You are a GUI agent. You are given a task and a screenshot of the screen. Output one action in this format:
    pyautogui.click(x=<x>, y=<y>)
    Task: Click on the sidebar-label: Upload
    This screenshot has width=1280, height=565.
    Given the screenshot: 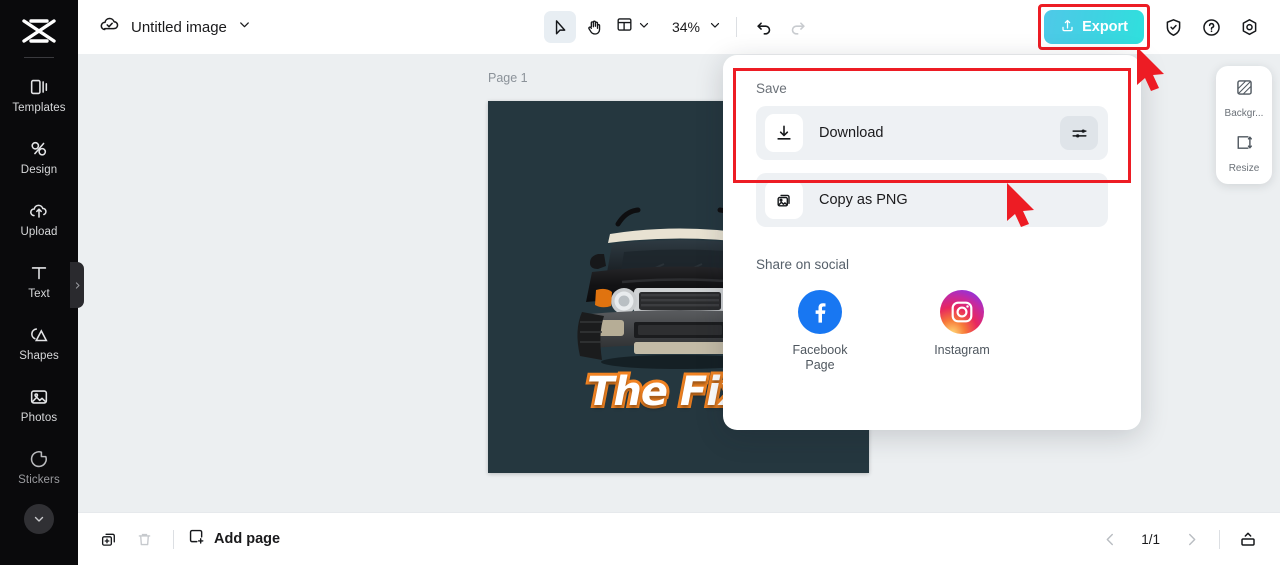 What is the action you would take?
    pyautogui.click(x=39, y=232)
    